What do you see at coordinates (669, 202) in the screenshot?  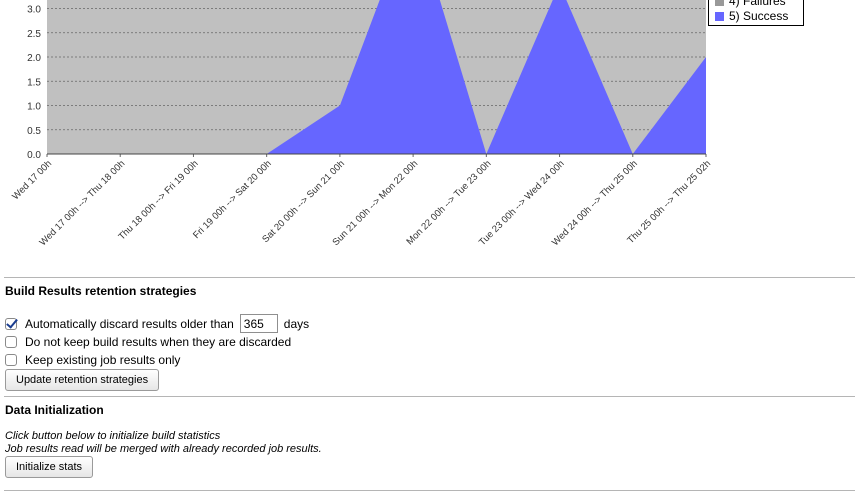 I see `x-tick-label: Thu 25 00h --> Thu 25 02h` at bounding box center [669, 202].